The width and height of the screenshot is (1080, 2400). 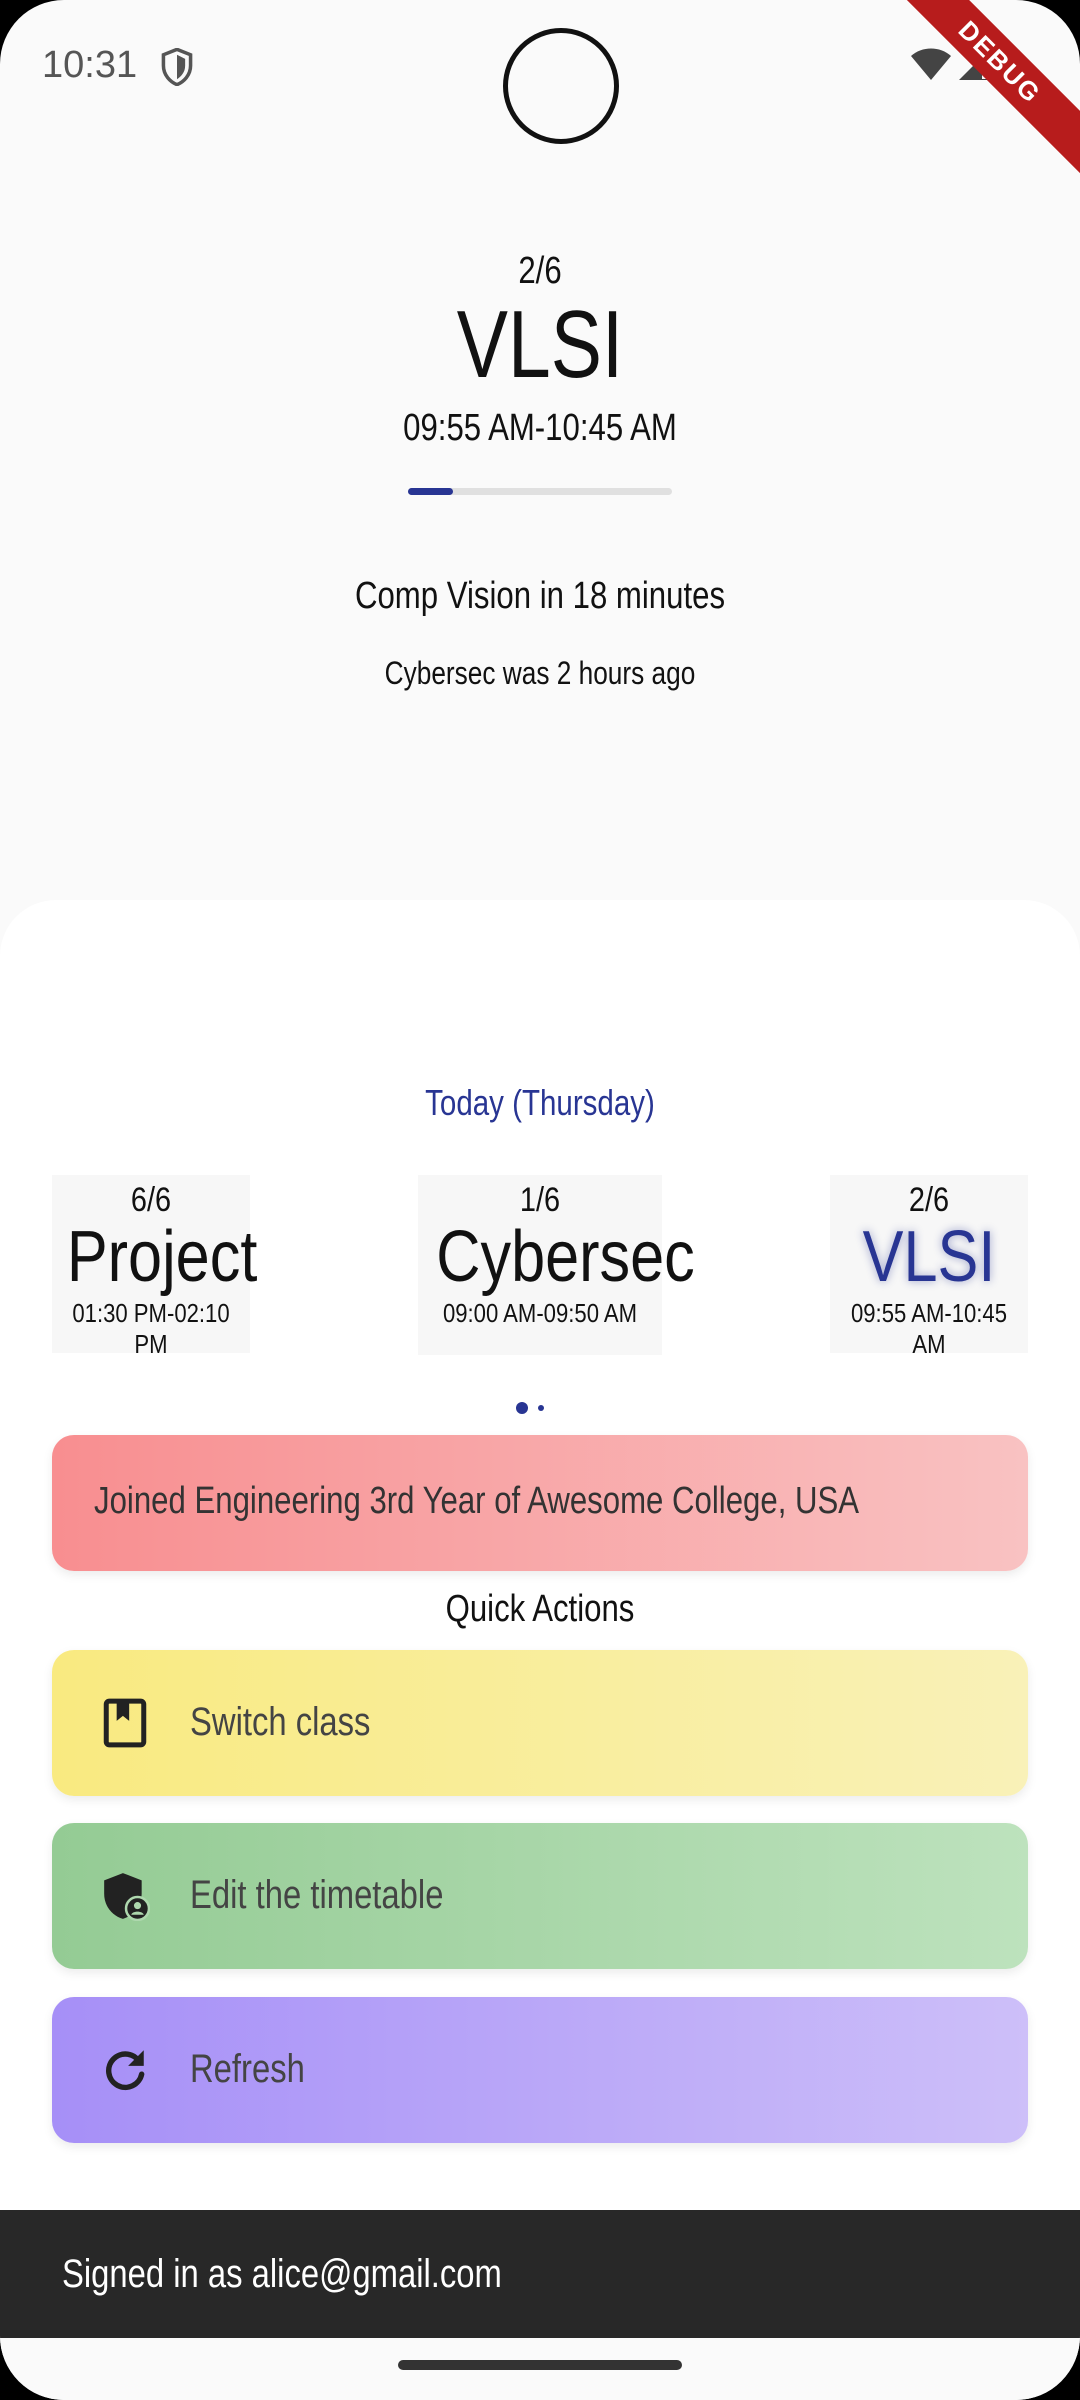 What do you see at coordinates (530, 1408) in the screenshot?
I see `carousel-page-indicator` at bounding box center [530, 1408].